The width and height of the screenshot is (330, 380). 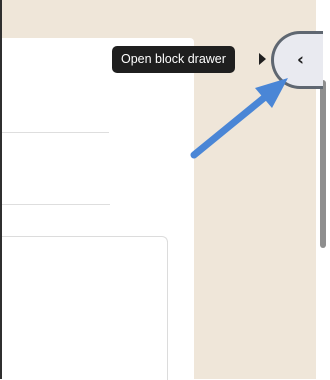 I want to click on chevron-left-icon: ‹, so click(x=300, y=59).